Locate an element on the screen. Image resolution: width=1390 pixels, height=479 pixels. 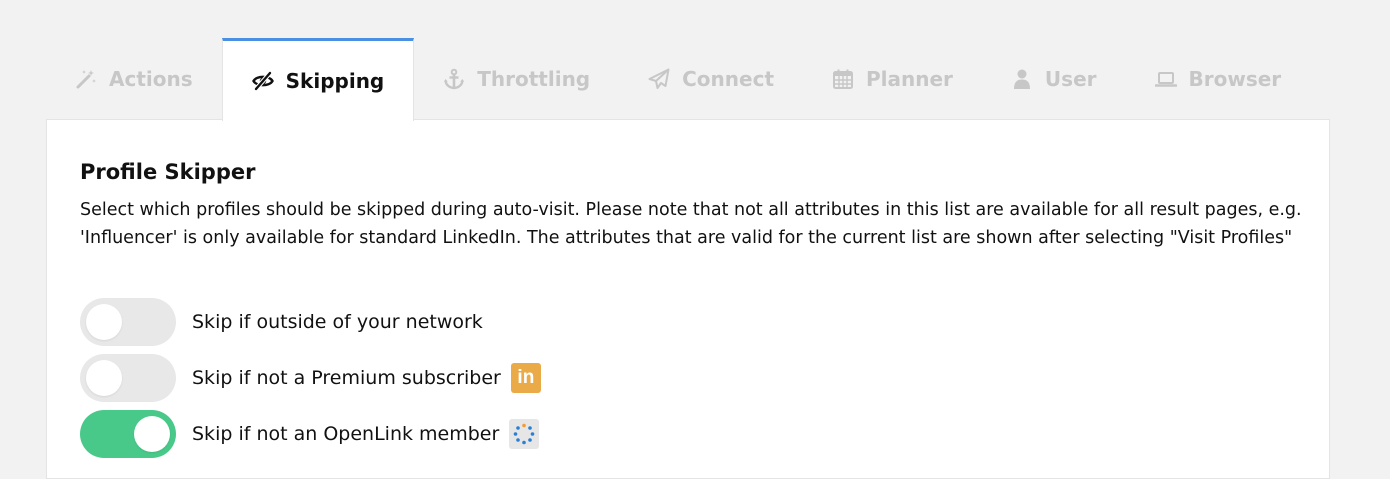
paper-plane-icon is located at coordinates (659, 79).